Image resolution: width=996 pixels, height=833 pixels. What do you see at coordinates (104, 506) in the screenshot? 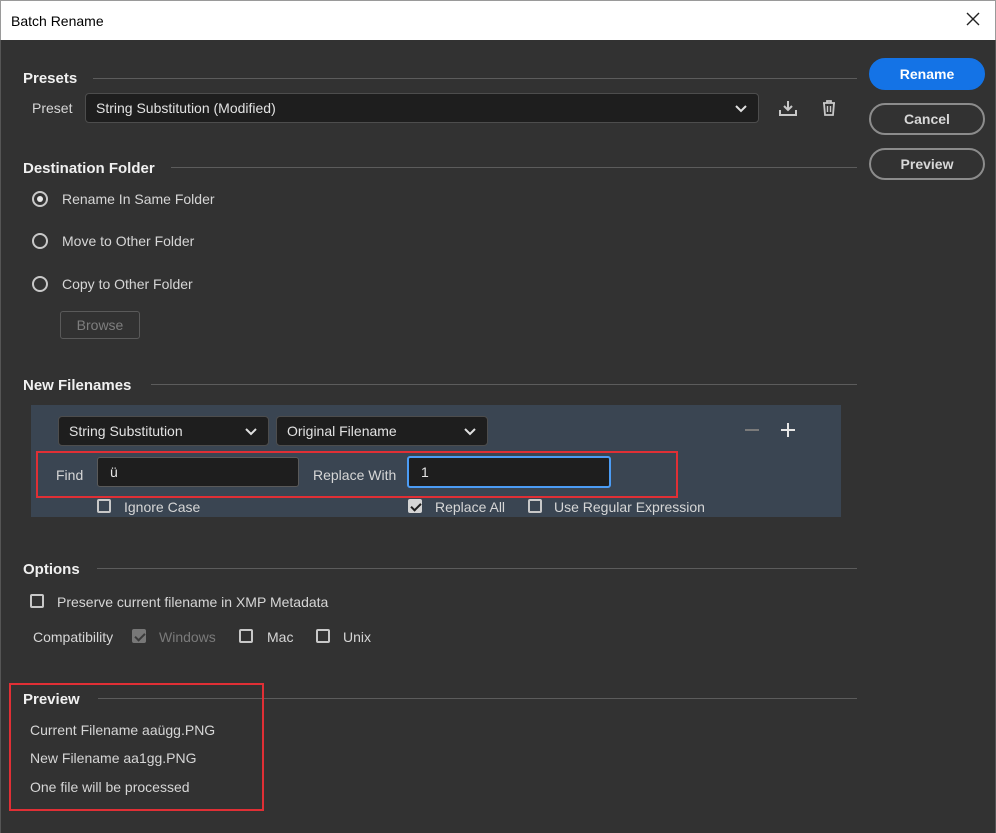
I see `ignore-case-checkbox` at bounding box center [104, 506].